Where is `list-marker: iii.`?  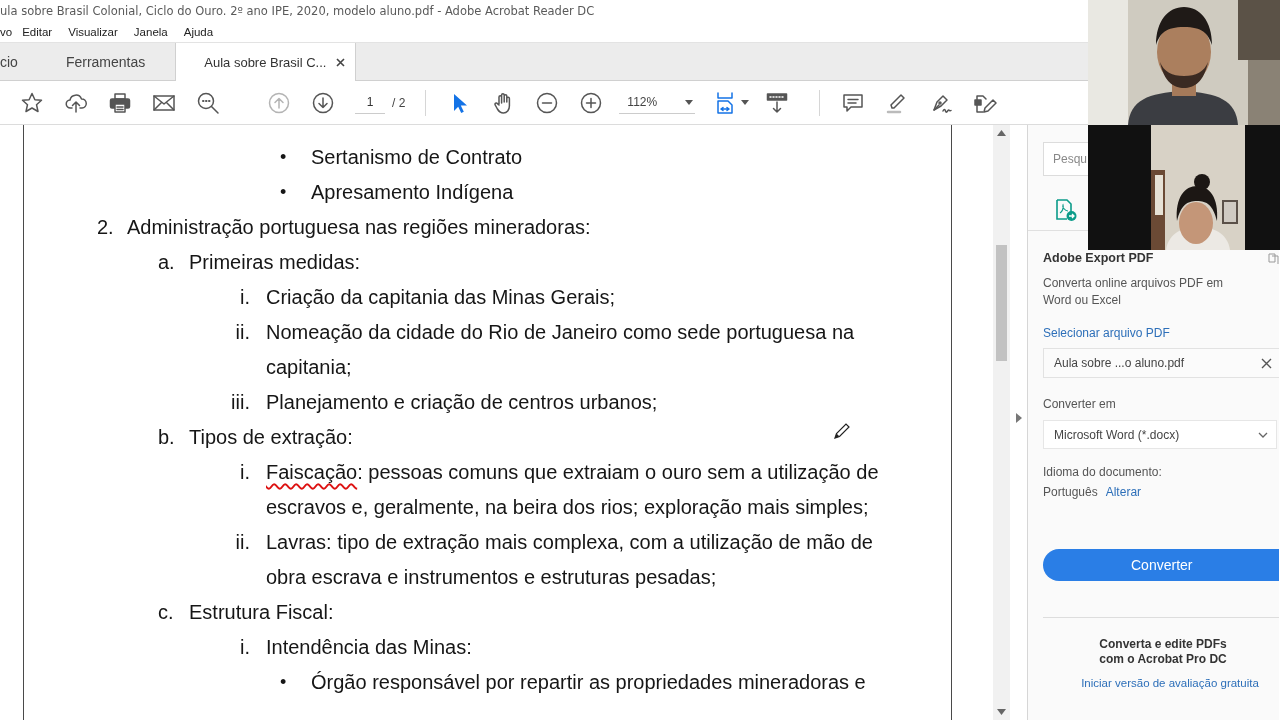
list-marker: iii. is located at coordinates (240, 402).